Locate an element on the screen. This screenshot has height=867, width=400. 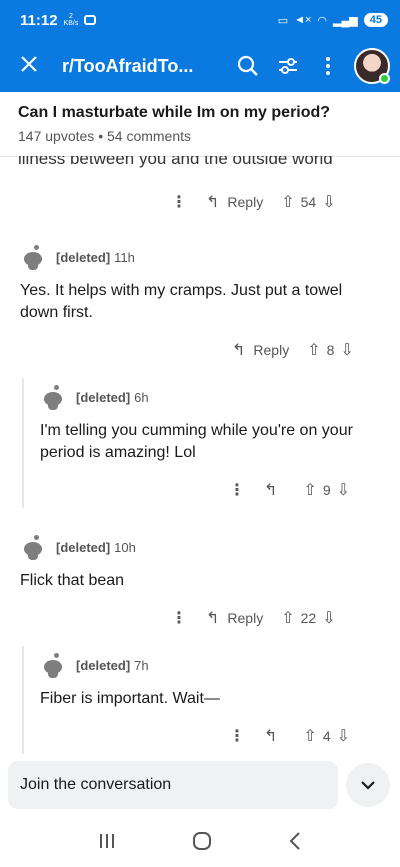
network-speed-value: 2 is located at coordinates (70, 16).